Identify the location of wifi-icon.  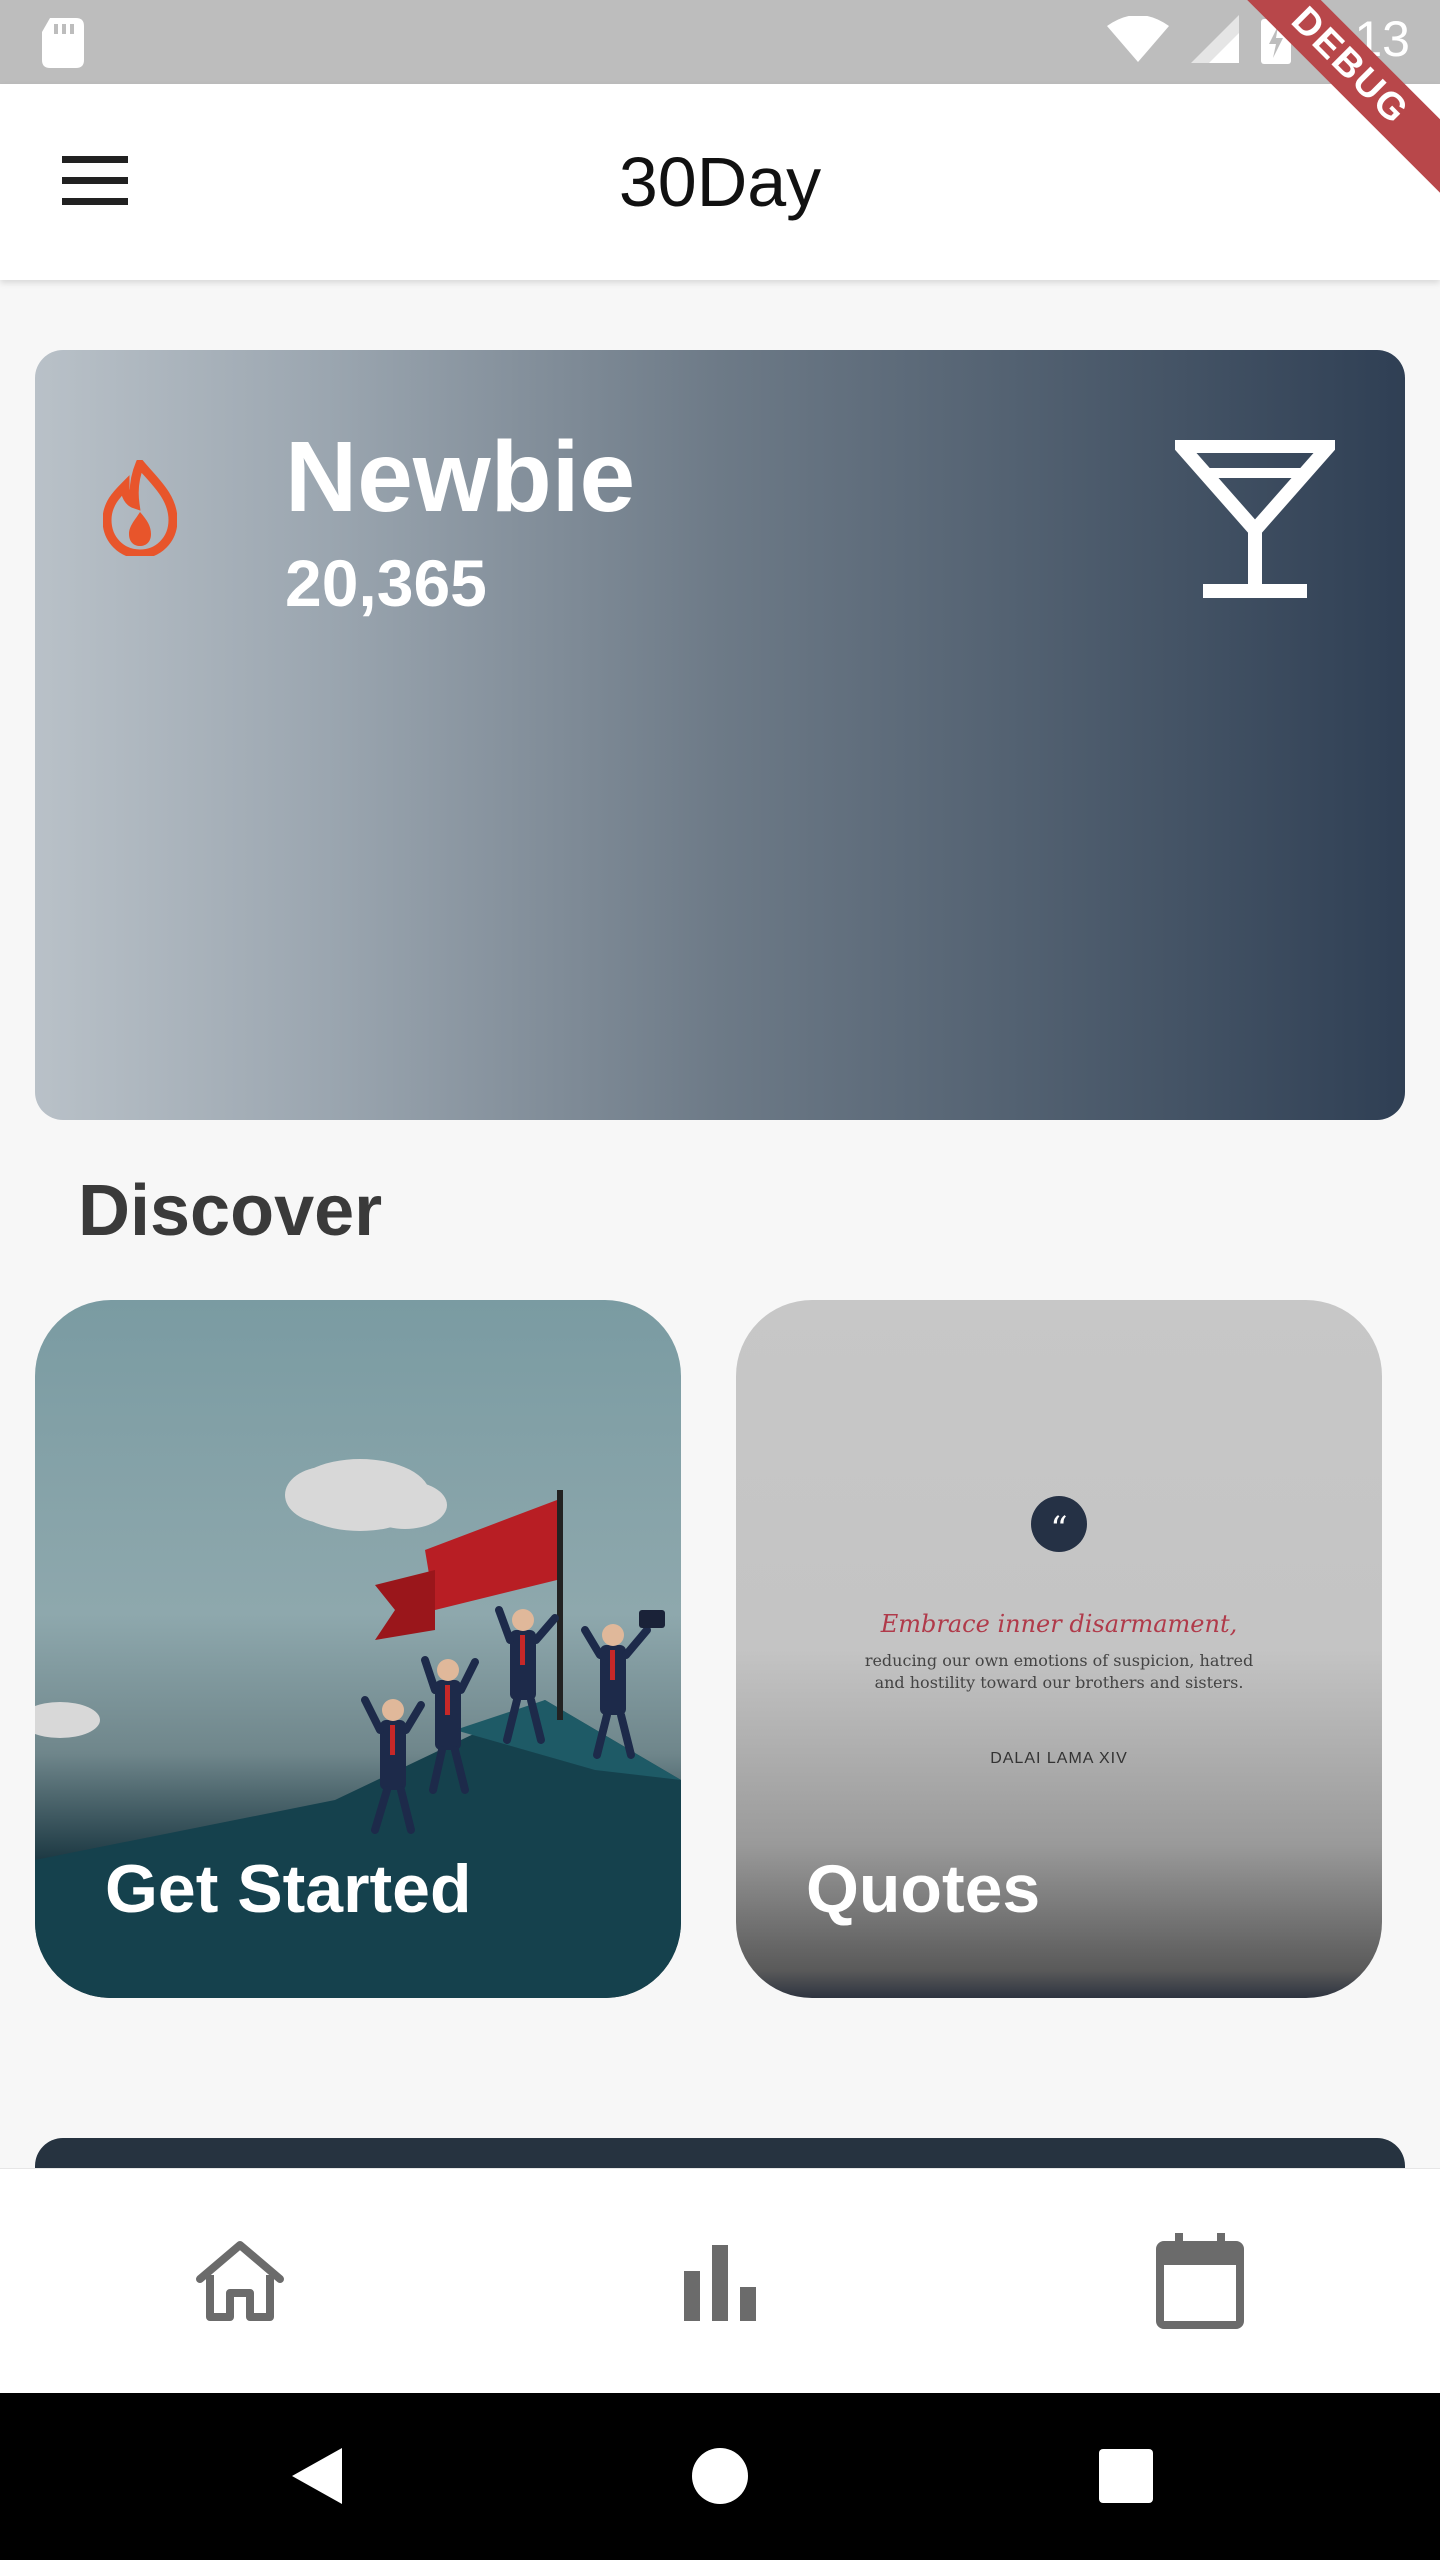
(1137, 39).